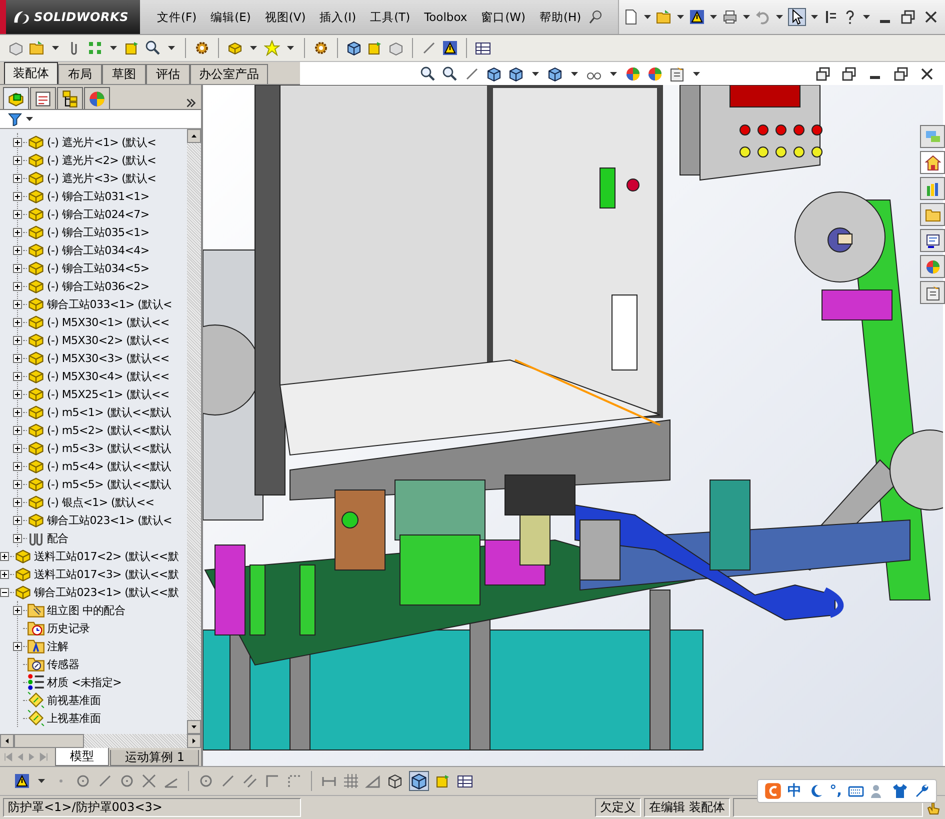 Image resolution: width=945 pixels, height=819 pixels. What do you see at coordinates (932, 292) in the screenshot?
I see `custom-properties-button` at bounding box center [932, 292].